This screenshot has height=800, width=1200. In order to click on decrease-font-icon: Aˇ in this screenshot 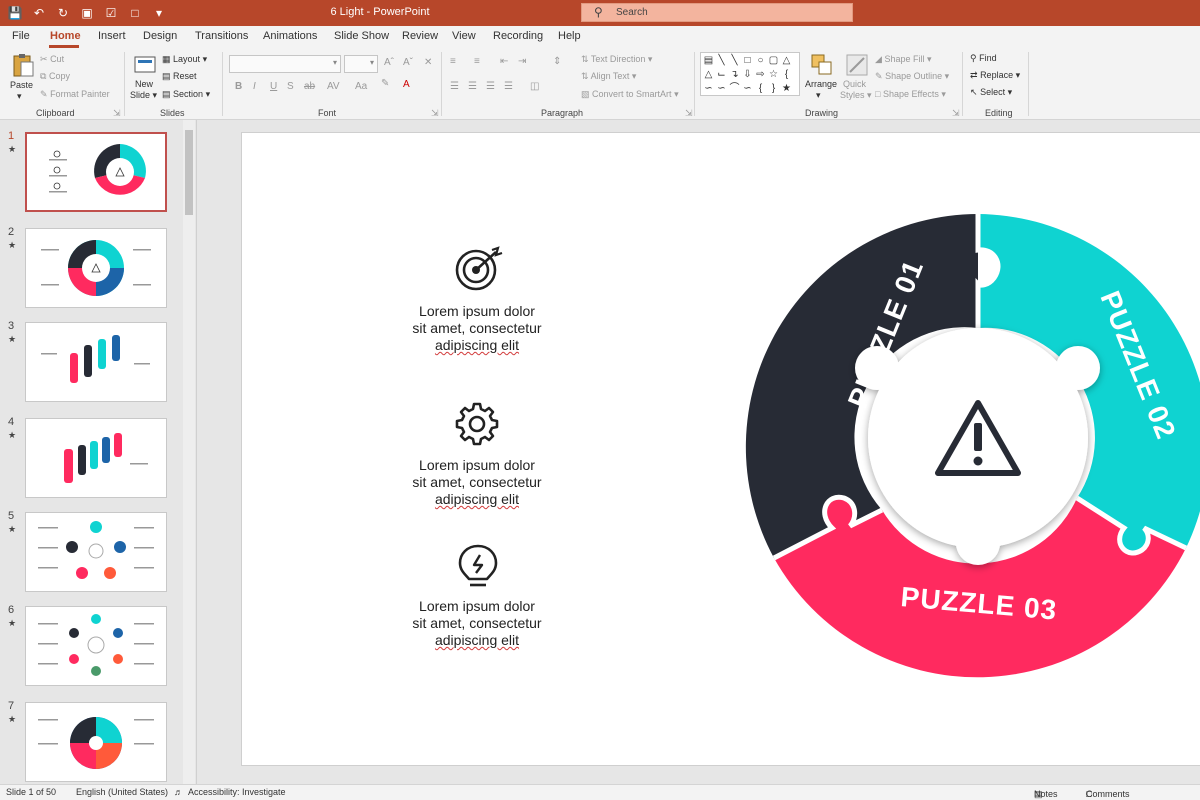, I will do `click(408, 62)`.